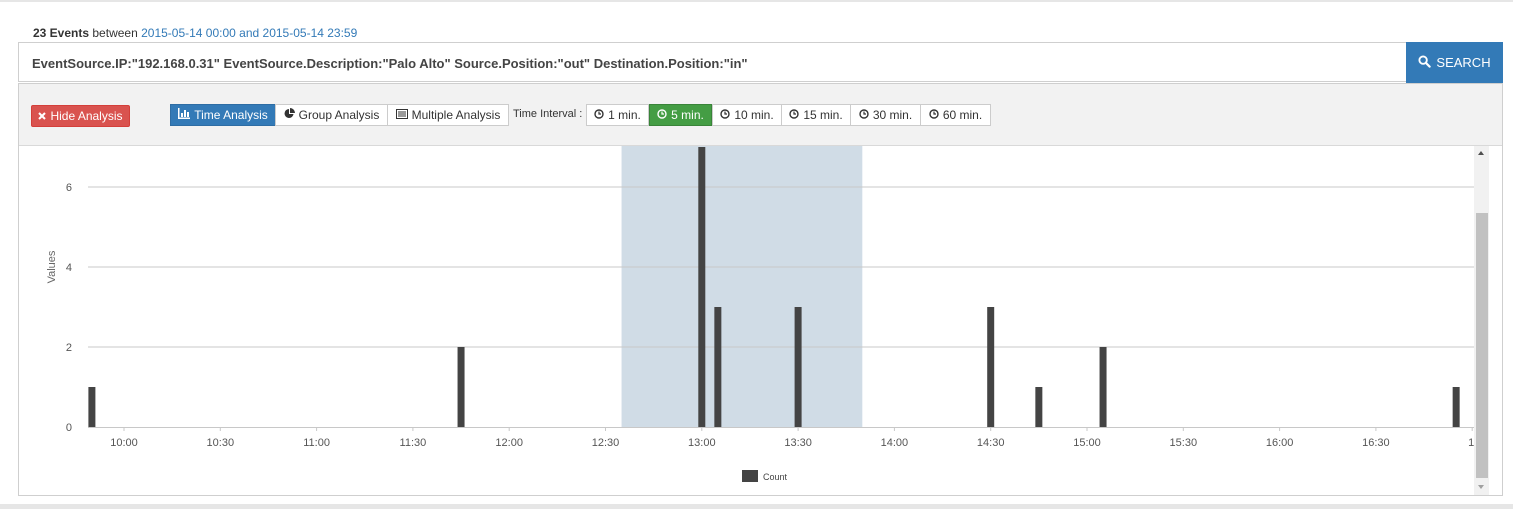 The image size is (1513, 509). What do you see at coordinates (69, 268) in the screenshot?
I see `y-tick-label: 4` at bounding box center [69, 268].